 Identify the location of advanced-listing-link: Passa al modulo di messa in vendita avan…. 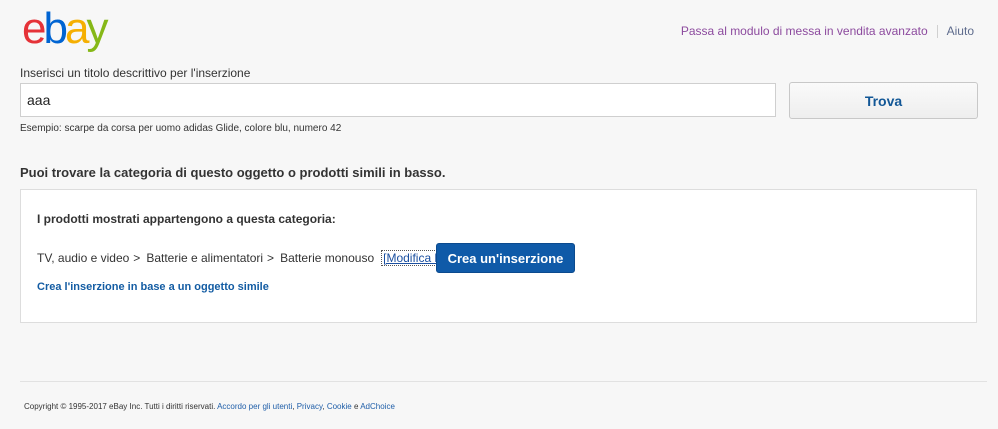
(804, 31).